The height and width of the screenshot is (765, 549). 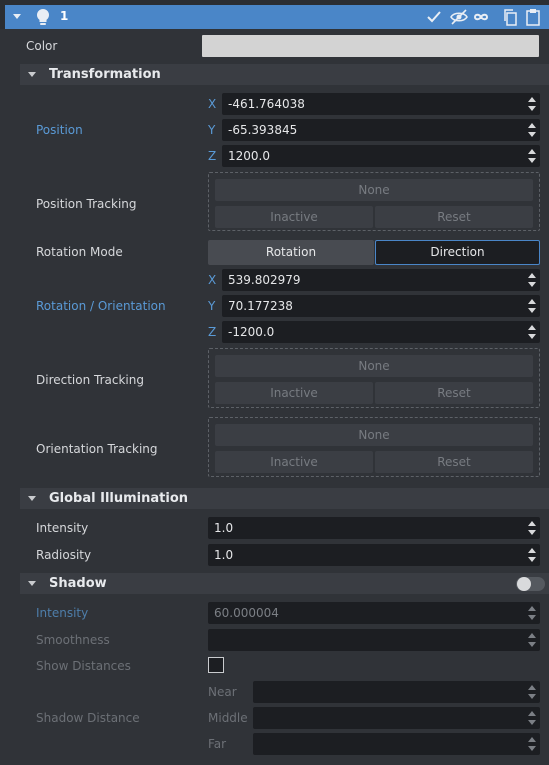 What do you see at coordinates (212, 104) in the screenshot?
I see `position-x-axis: X` at bounding box center [212, 104].